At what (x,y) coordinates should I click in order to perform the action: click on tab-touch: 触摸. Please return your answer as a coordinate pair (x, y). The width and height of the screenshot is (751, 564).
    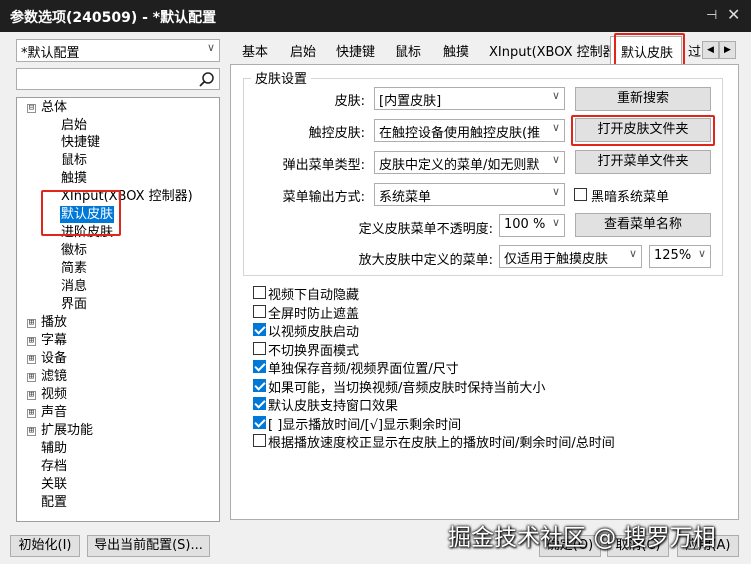
    Looking at the image, I should click on (456, 50).